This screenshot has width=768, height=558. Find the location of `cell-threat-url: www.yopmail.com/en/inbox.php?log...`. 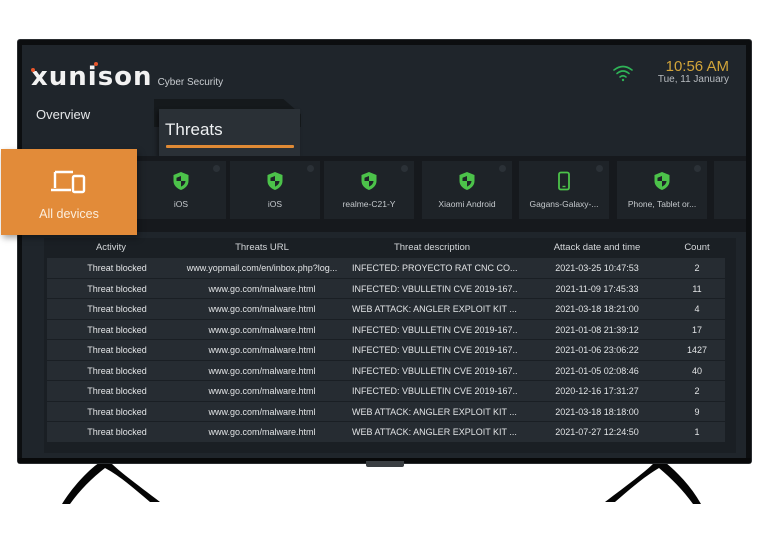

cell-threat-url: www.yopmail.com/en/inbox.php?log... is located at coordinates (262, 268).